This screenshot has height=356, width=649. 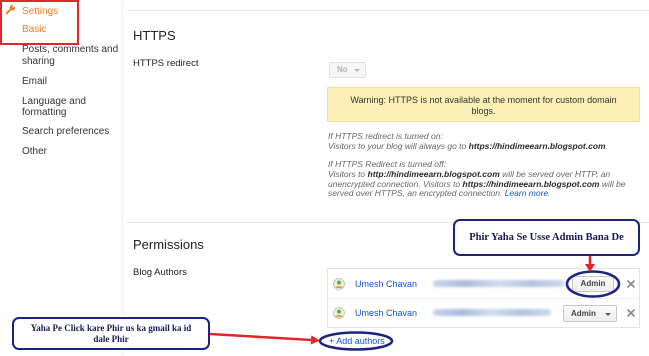 What do you see at coordinates (40, 11) in the screenshot?
I see `sidebar-settings-title: Settings` at bounding box center [40, 11].